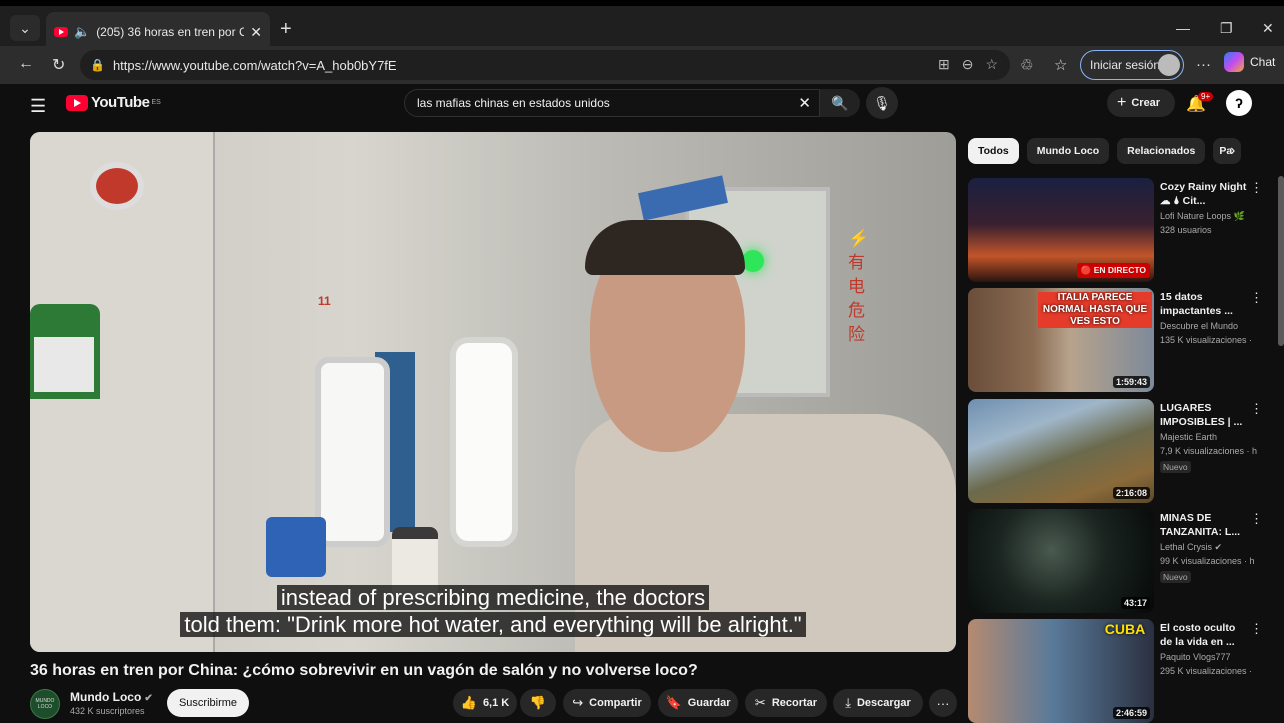  Describe the element at coordinates (1061, 230) in the screenshot. I see `video-thumbnail: 🔴 EN DIRECTO` at that location.